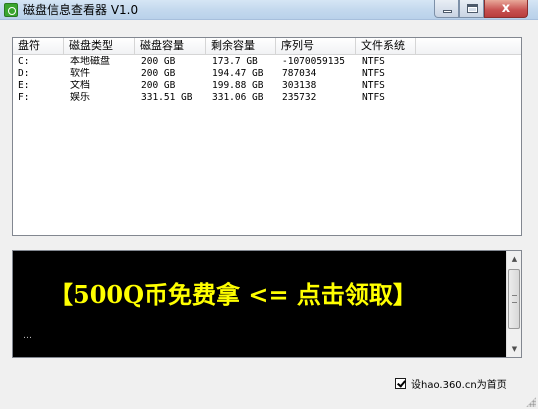 The width and height of the screenshot is (538, 409). Describe the element at coordinates (531, 402) in the screenshot. I see `resize-grip-icon` at that location.